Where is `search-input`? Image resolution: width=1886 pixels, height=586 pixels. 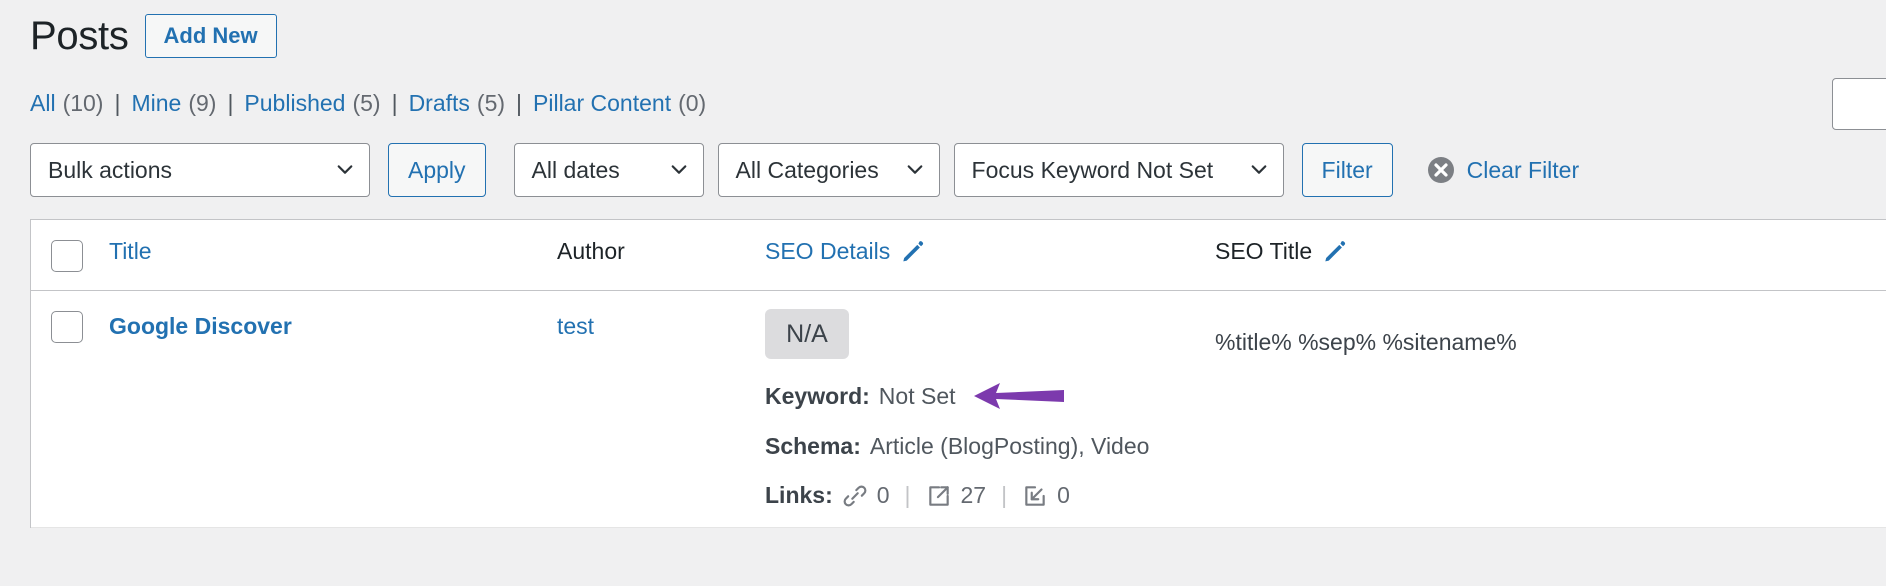 search-input is located at coordinates (1859, 104).